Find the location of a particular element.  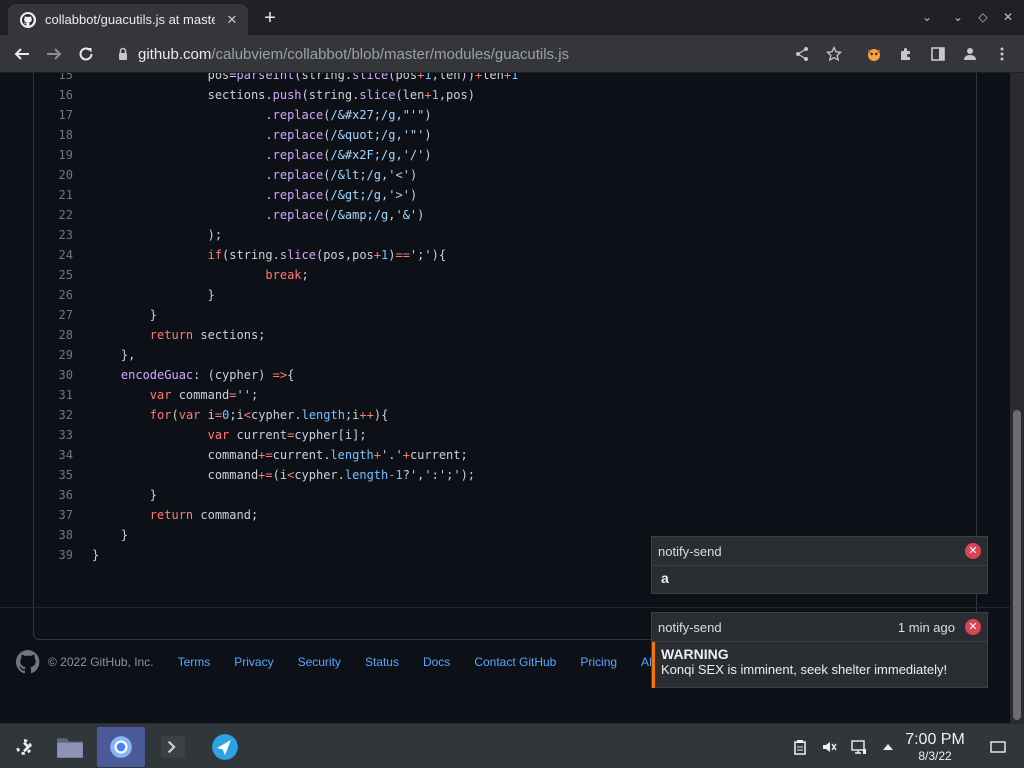

line-number: 25 is located at coordinates (53, 275).